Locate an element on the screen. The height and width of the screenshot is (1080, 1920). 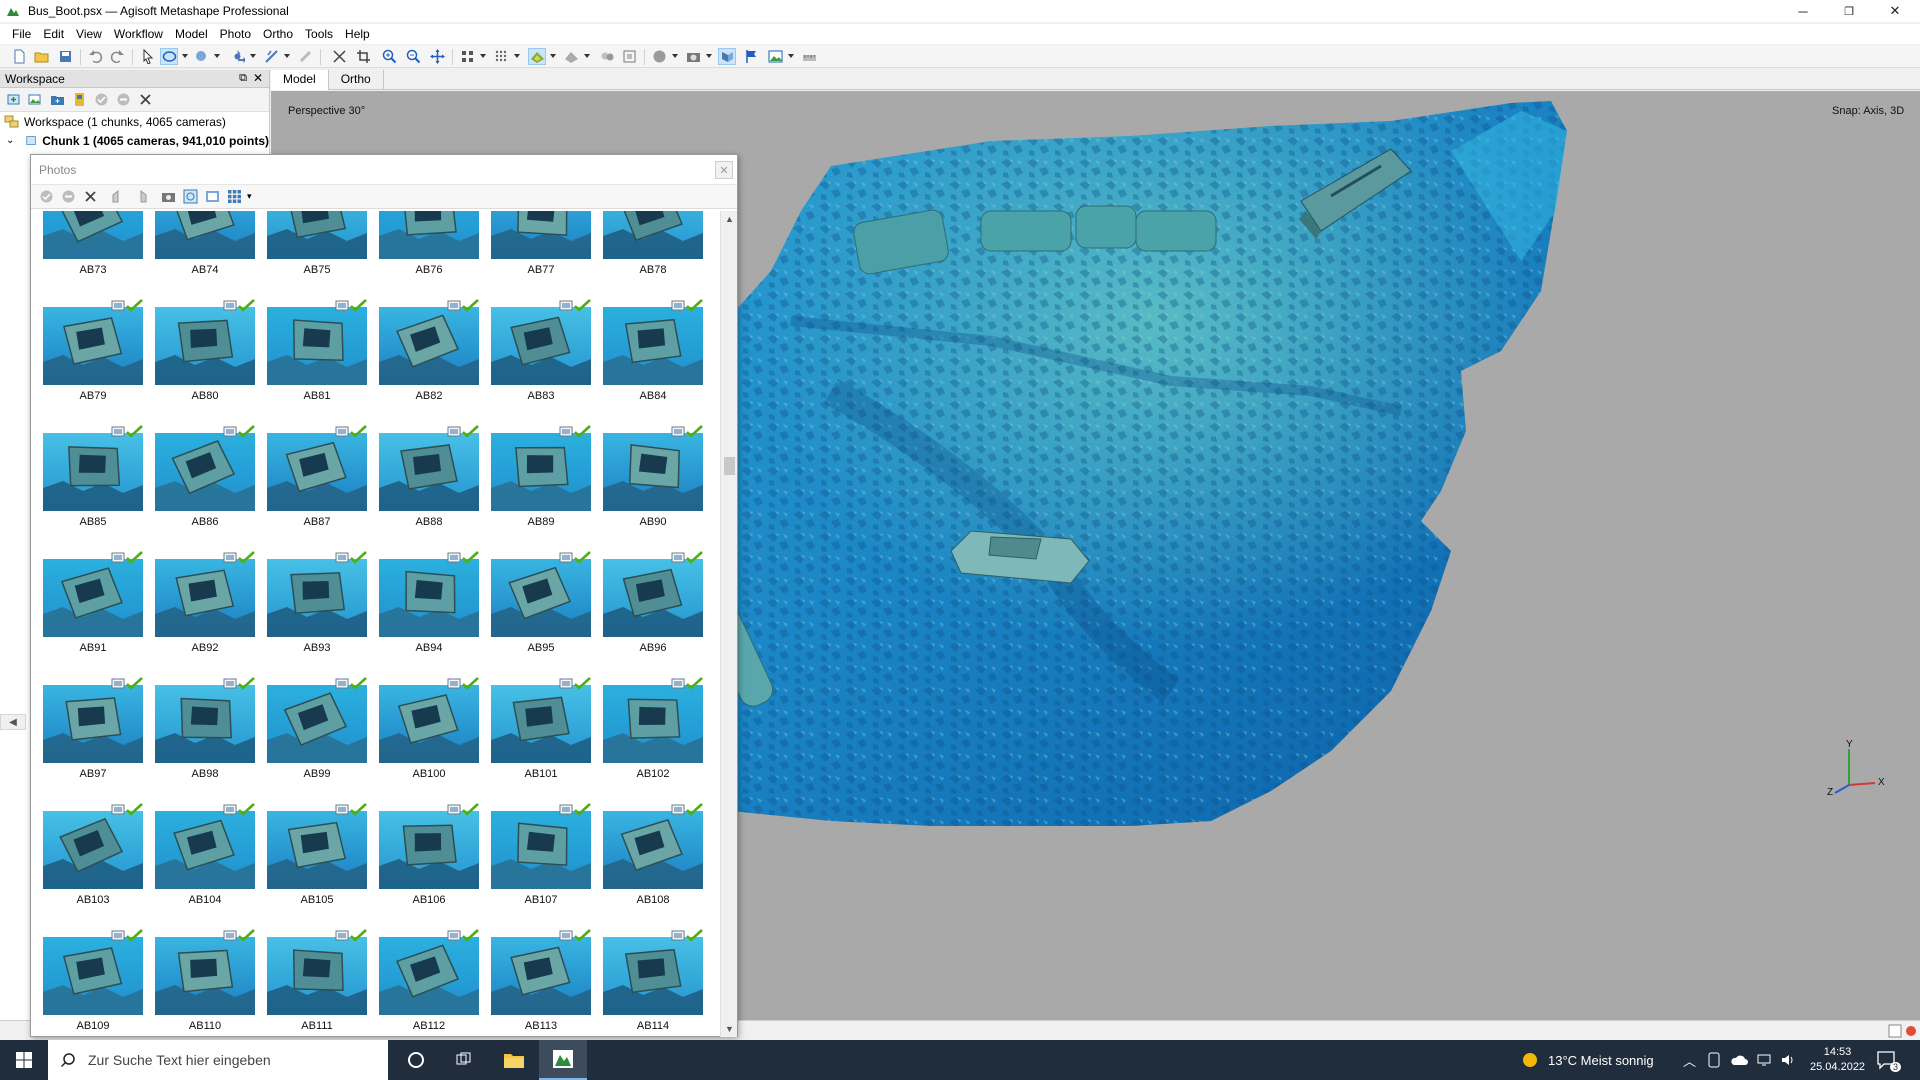
photo-thumbnail-item: AB113 is located at coordinates (541, 983).